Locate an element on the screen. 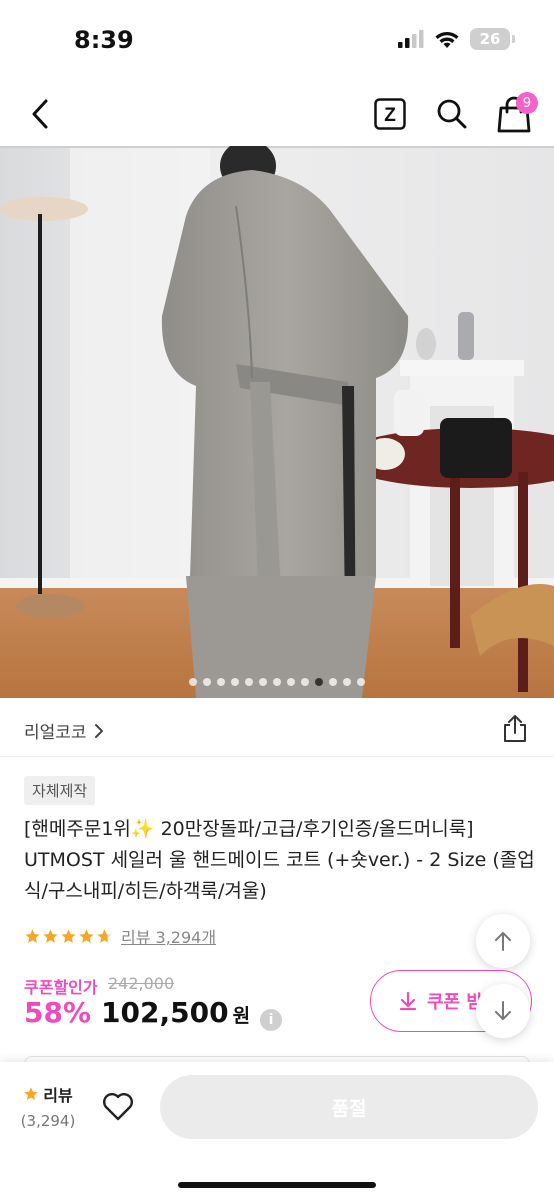 This screenshot has height=1200, width=554. sold-out-button: 품절 is located at coordinates (349, 1107).